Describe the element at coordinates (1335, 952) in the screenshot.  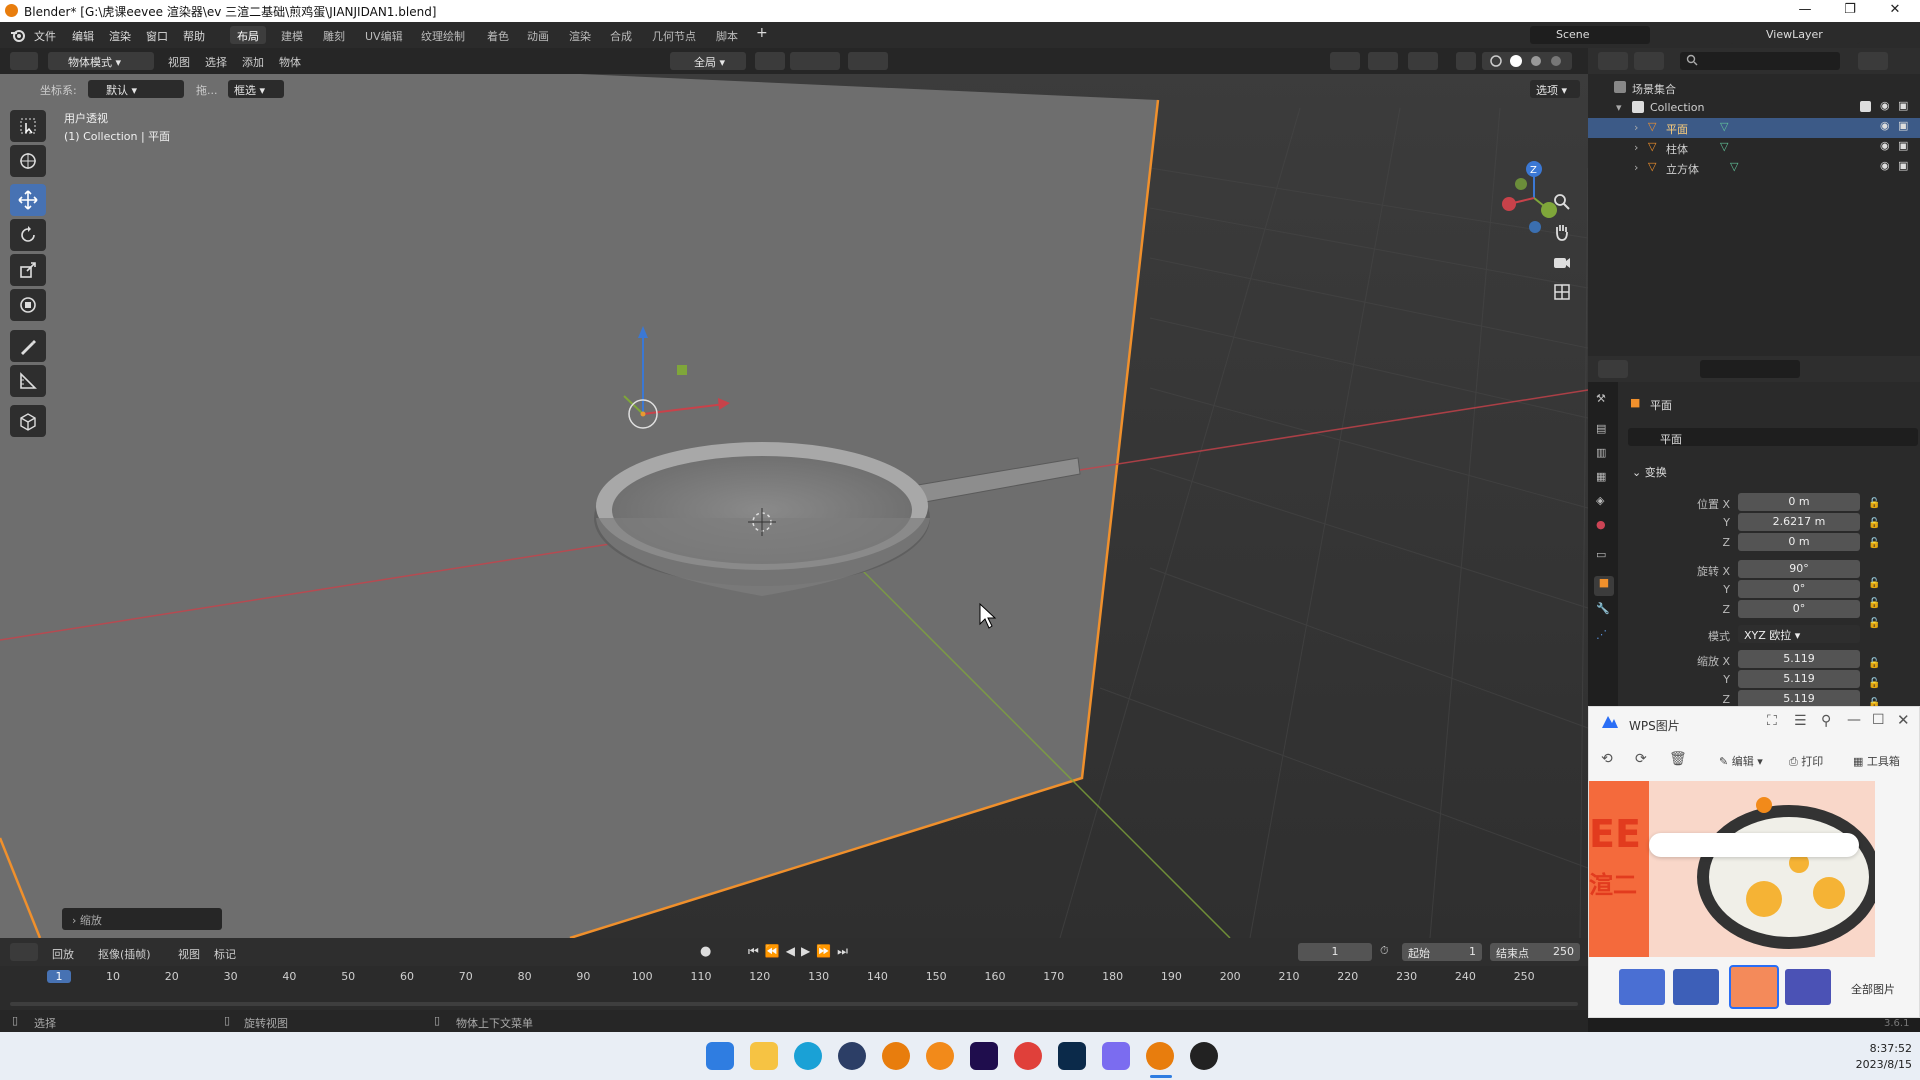
I see `current-frame-field: 1` at that location.